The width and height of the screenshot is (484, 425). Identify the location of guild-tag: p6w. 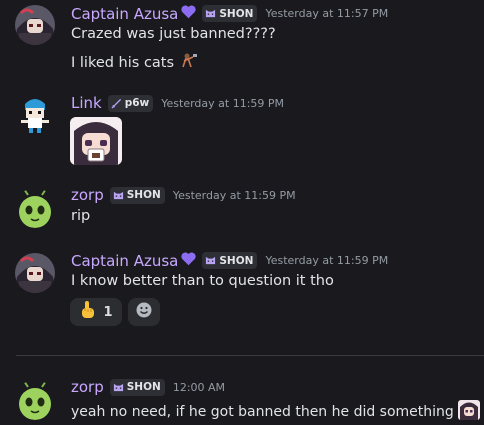
(130, 103).